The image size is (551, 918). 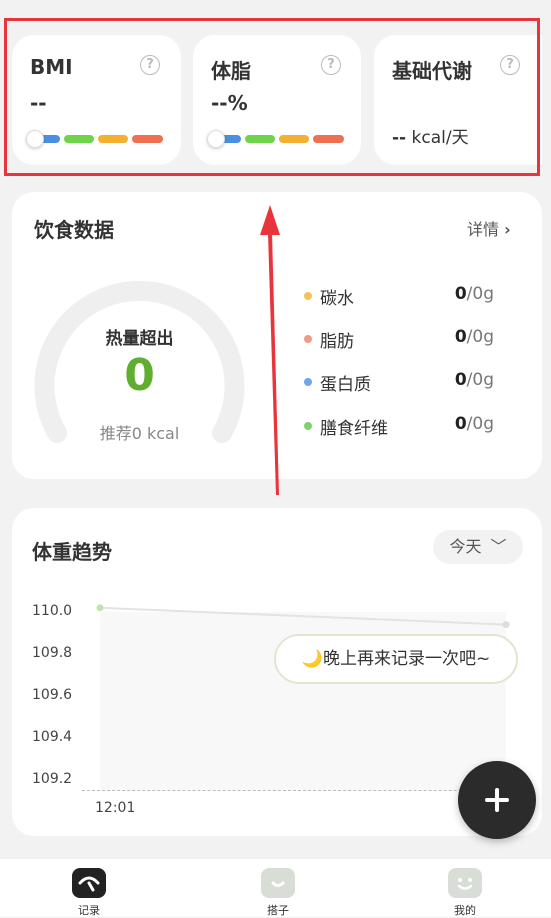 I want to click on record-icon, so click(x=89, y=883).